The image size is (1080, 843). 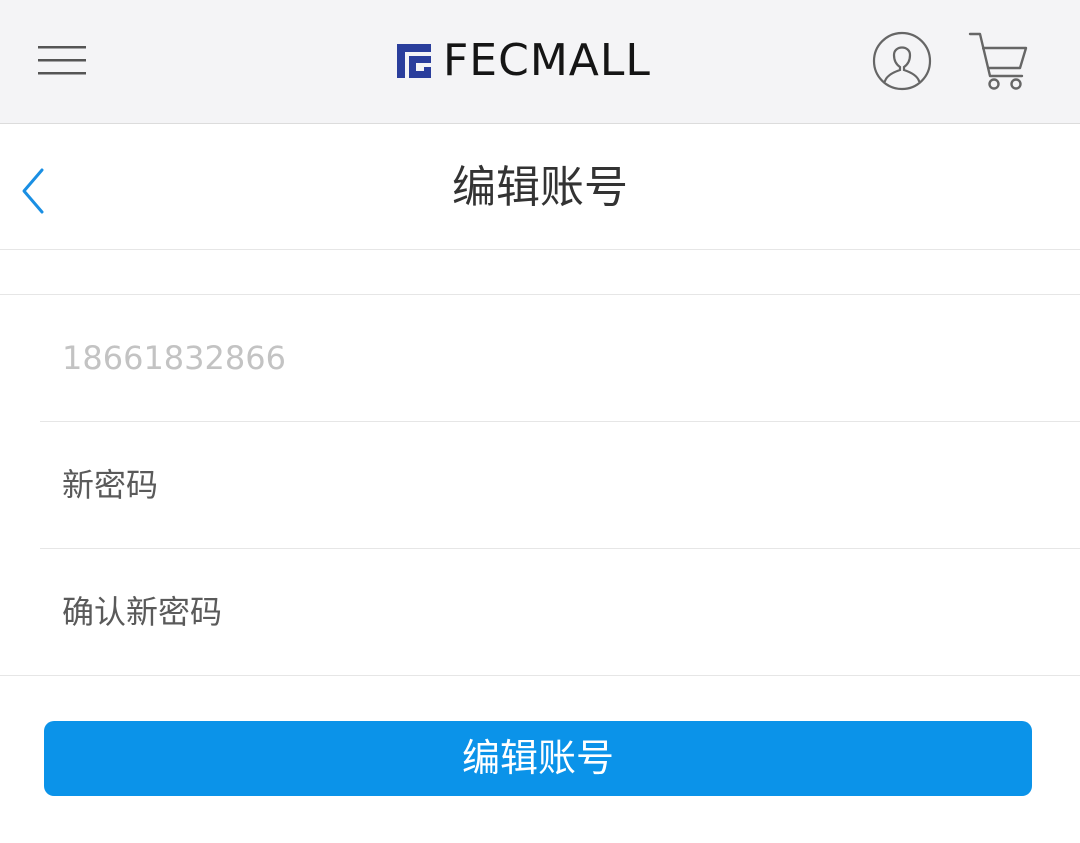 What do you see at coordinates (414, 61) in the screenshot?
I see `logo-mark-icon` at bounding box center [414, 61].